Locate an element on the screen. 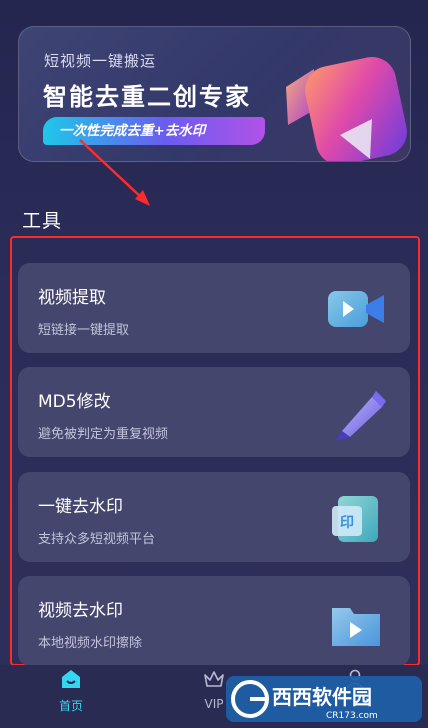  tool-card-desc: 避免被判定为重复视频 is located at coordinates (103, 434).